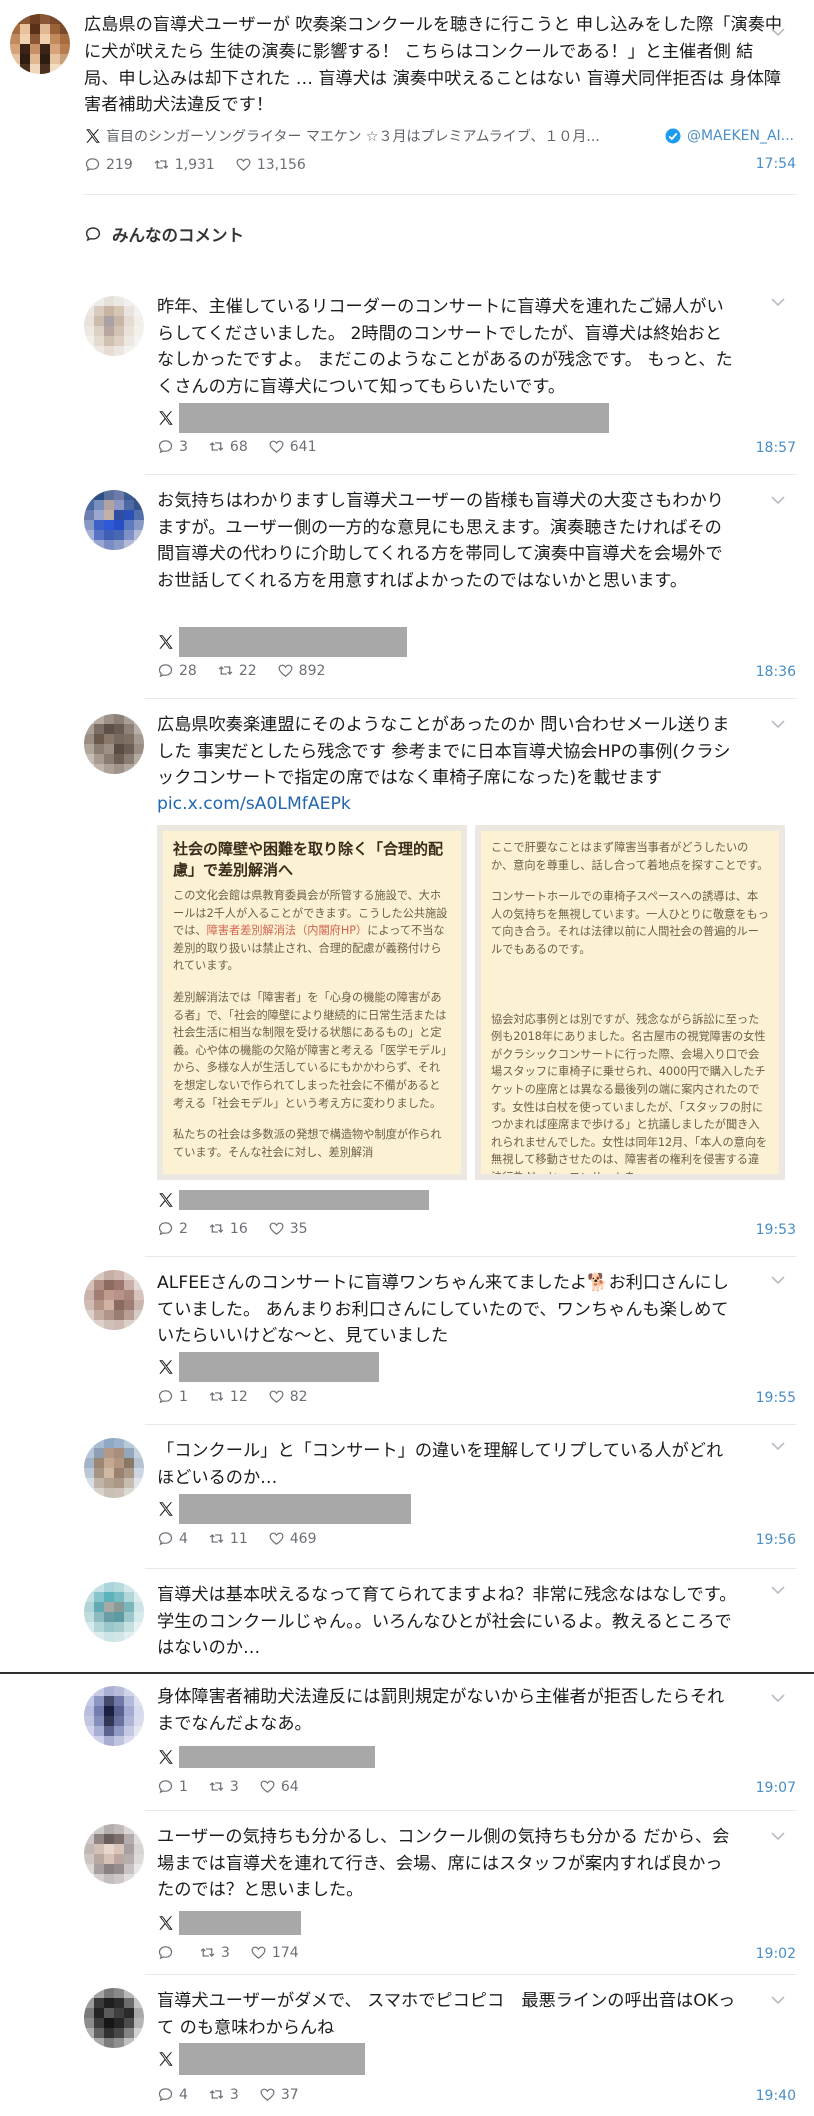  Describe the element at coordinates (228, 1396) in the screenshot. I see `retweet-button: 12` at that location.